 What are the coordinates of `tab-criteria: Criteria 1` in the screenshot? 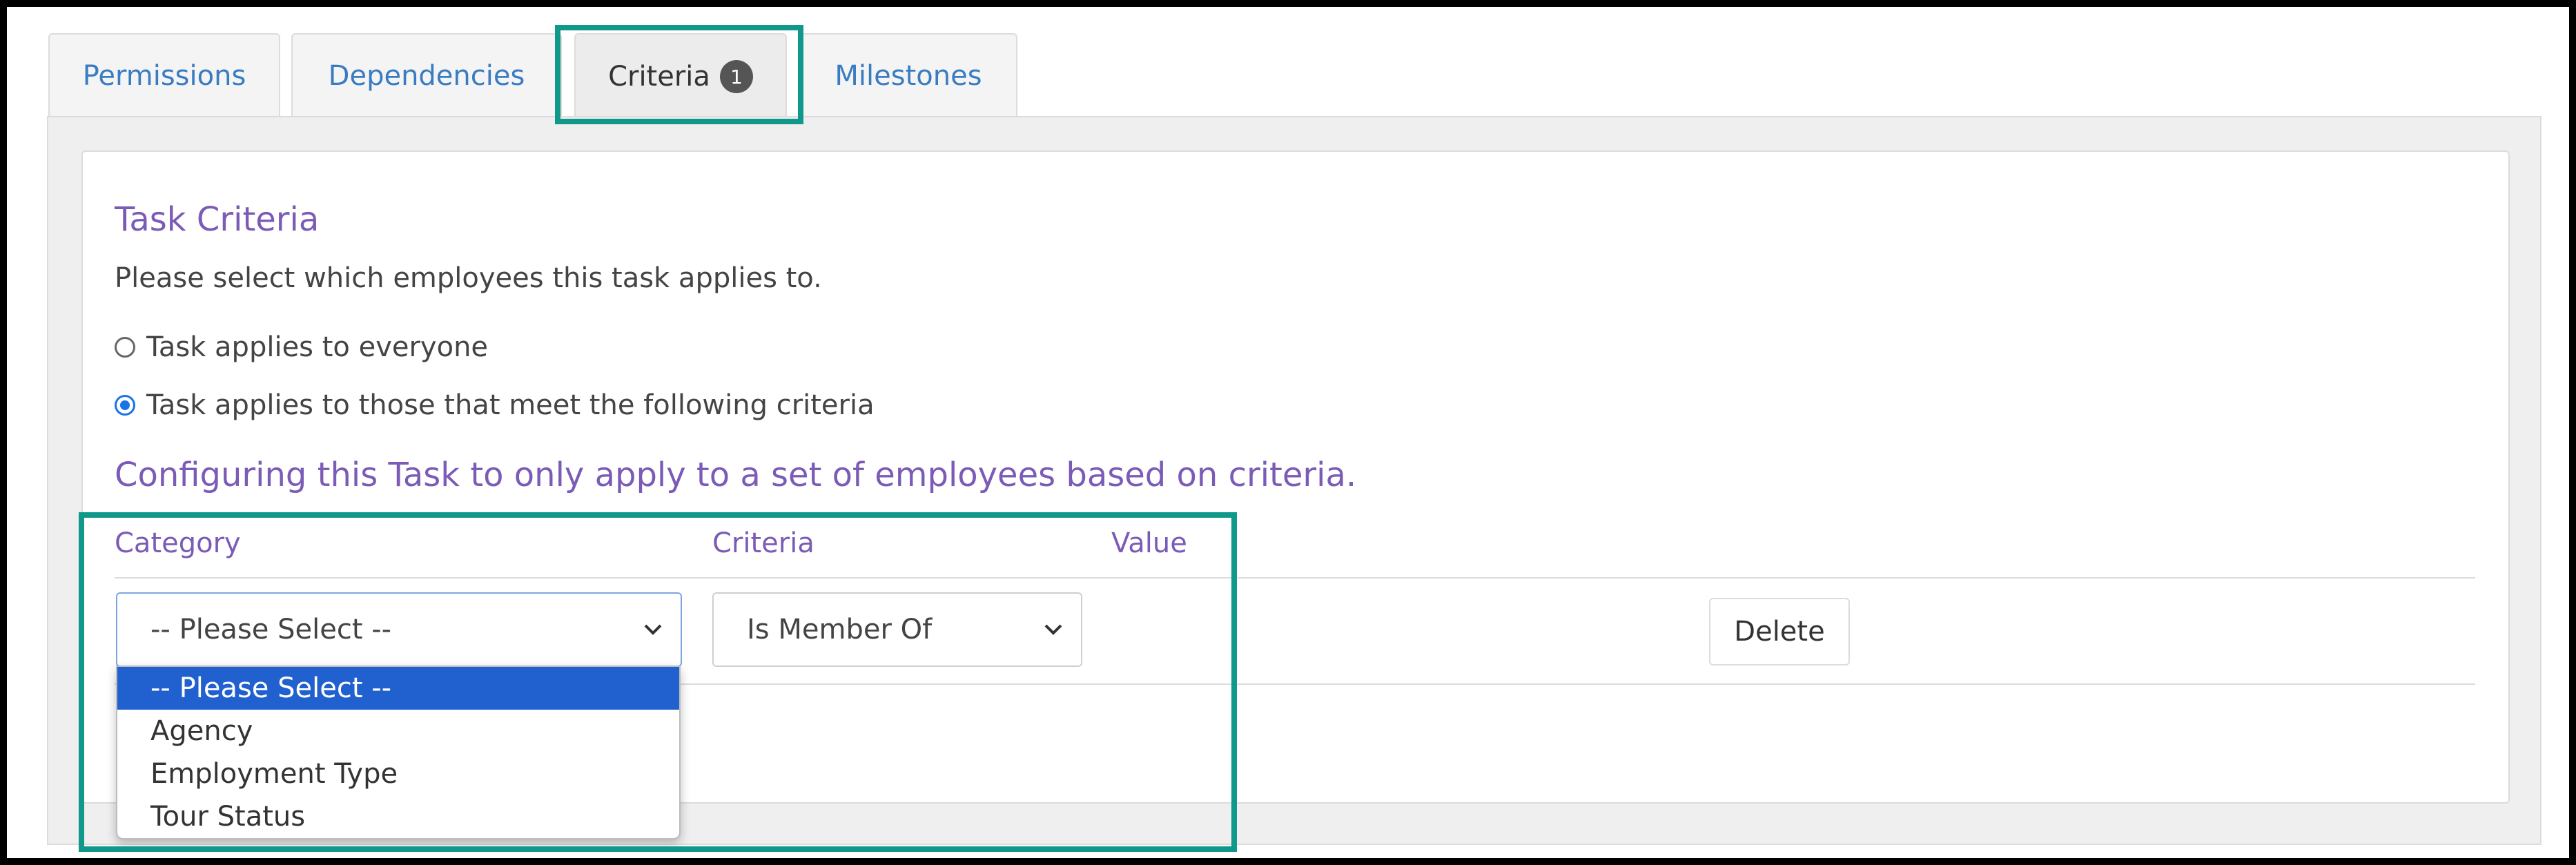 It's located at (680, 76).